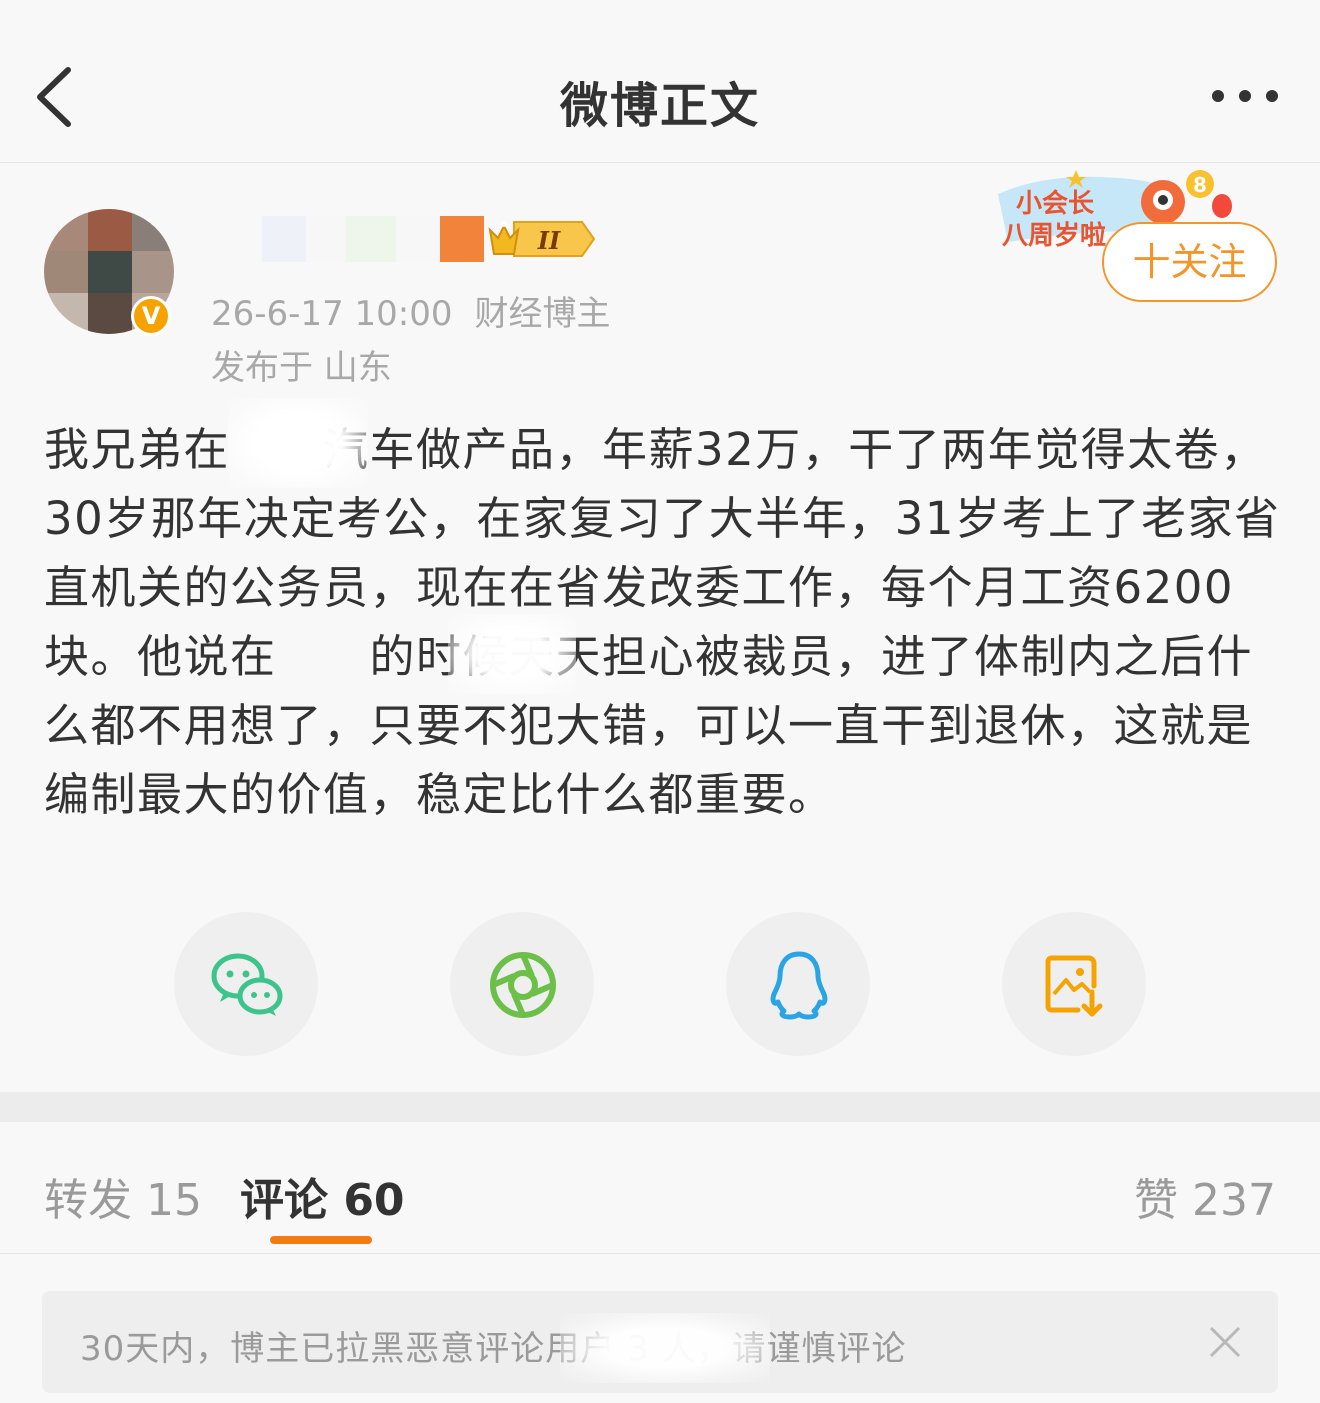 This screenshot has width=1320, height=1403. Describe the element at coordinates (1054, 235) in the screenshot. I see `anniversary-line2: 八周岁啦` at that location.